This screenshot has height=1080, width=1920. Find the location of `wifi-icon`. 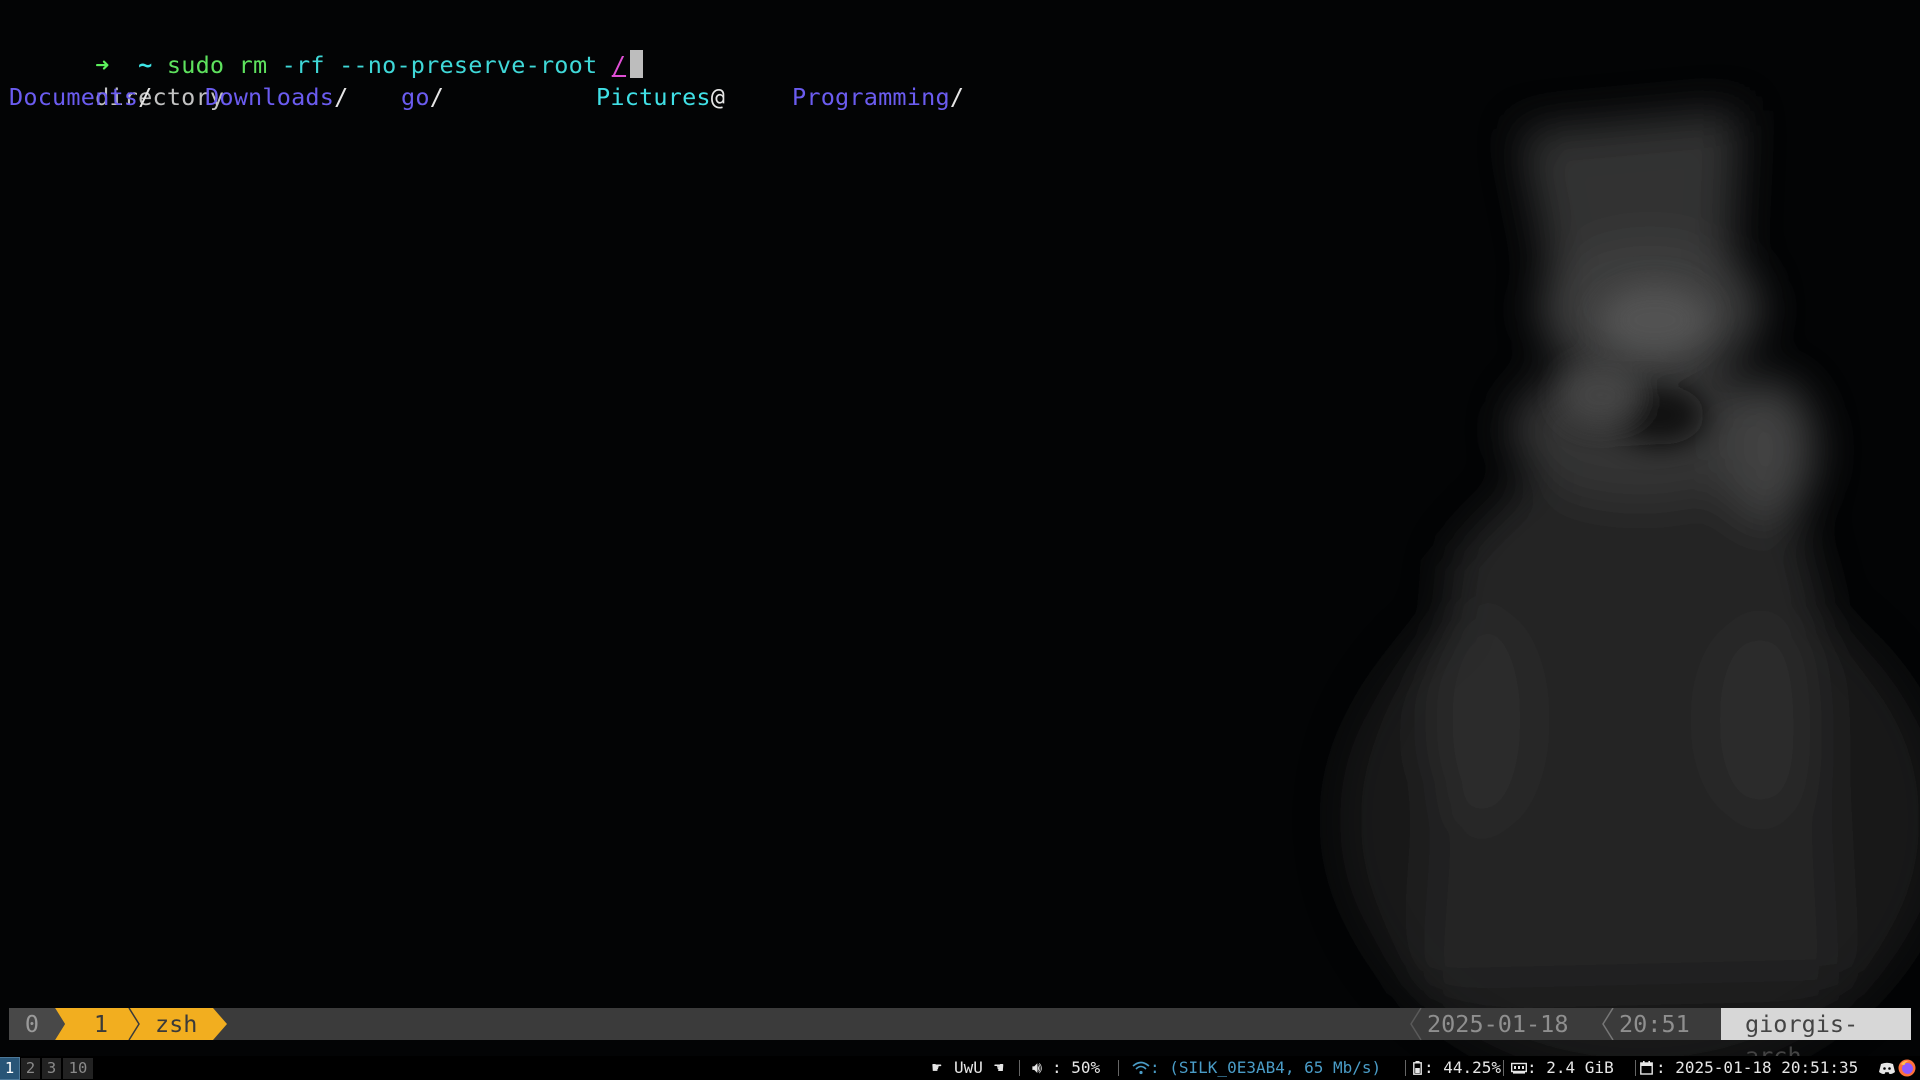

wifi-icon is located at coordinates (1141, 1068).